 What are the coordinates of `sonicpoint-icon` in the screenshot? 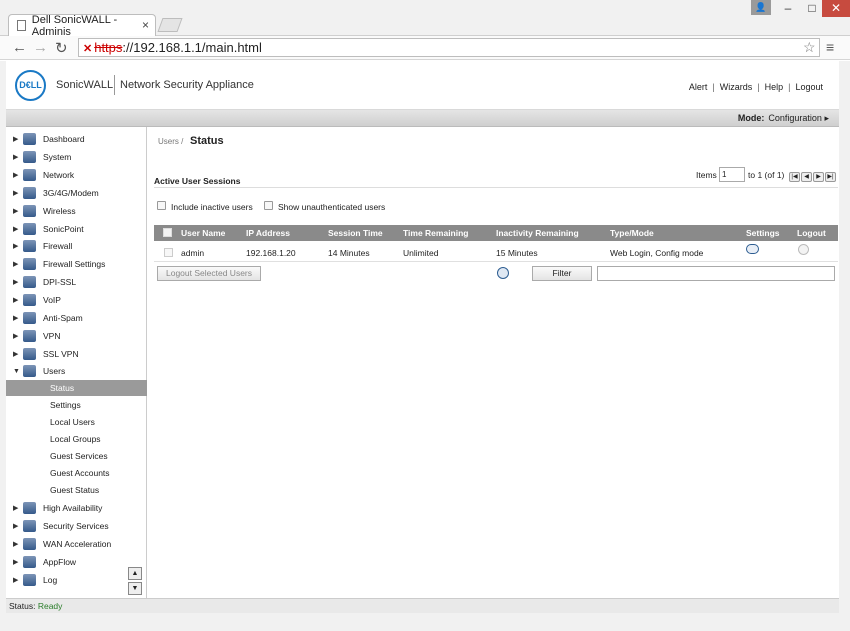 It's located at (29, 229).